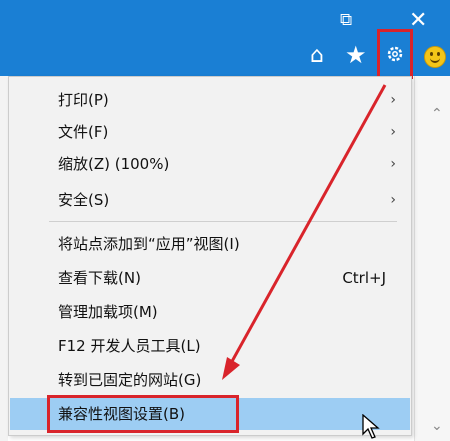 This screenshot has height=441, width=450. I want to click on star-icon: ★, so click(356, 55).